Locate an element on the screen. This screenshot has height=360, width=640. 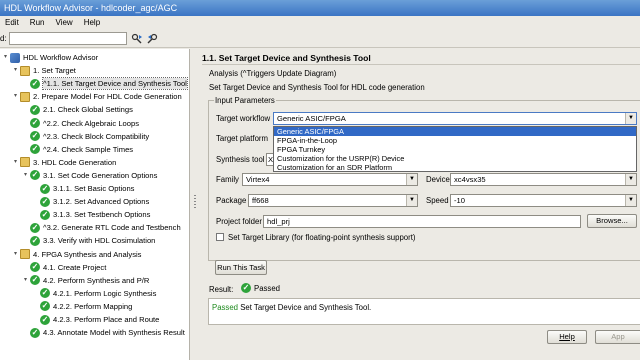
run-task-button: Run This Task is located at coordinates (241, 267).